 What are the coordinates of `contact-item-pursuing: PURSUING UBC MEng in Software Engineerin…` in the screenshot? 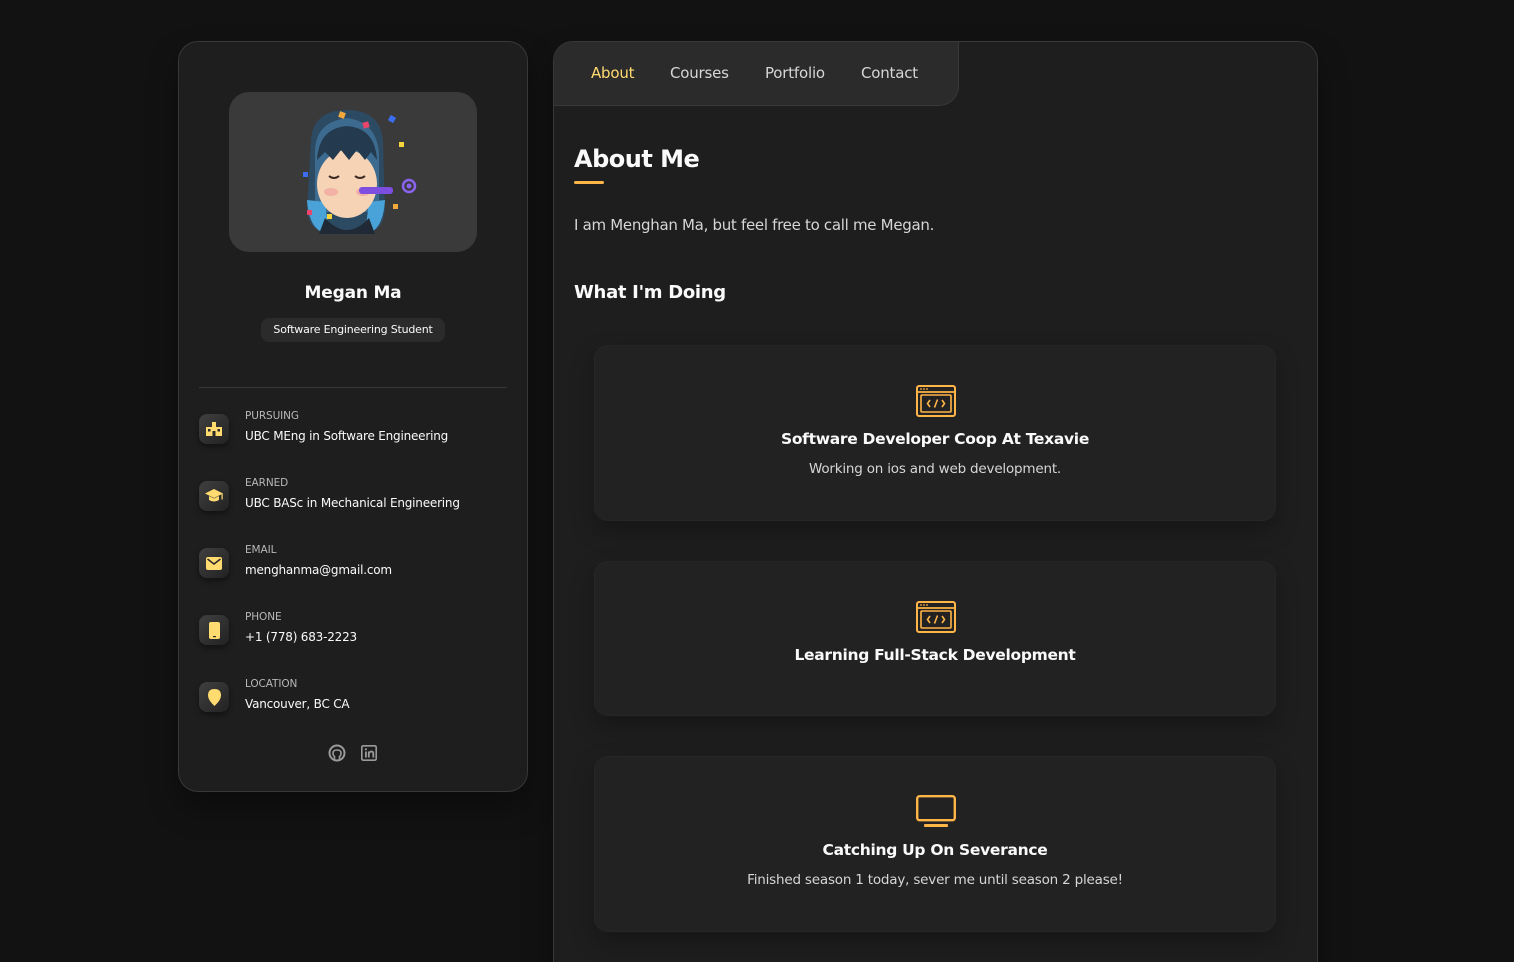 It's located at (349, 436).